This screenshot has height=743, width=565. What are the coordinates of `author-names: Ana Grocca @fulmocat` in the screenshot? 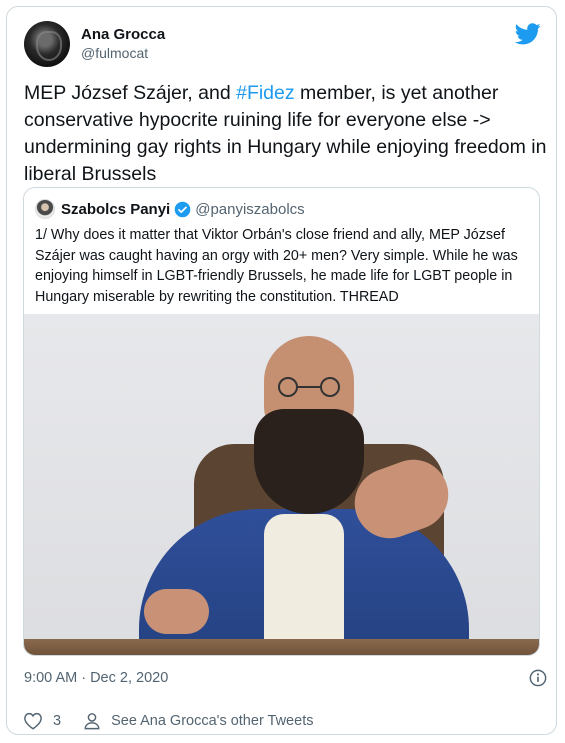 It's located at (123, 44).